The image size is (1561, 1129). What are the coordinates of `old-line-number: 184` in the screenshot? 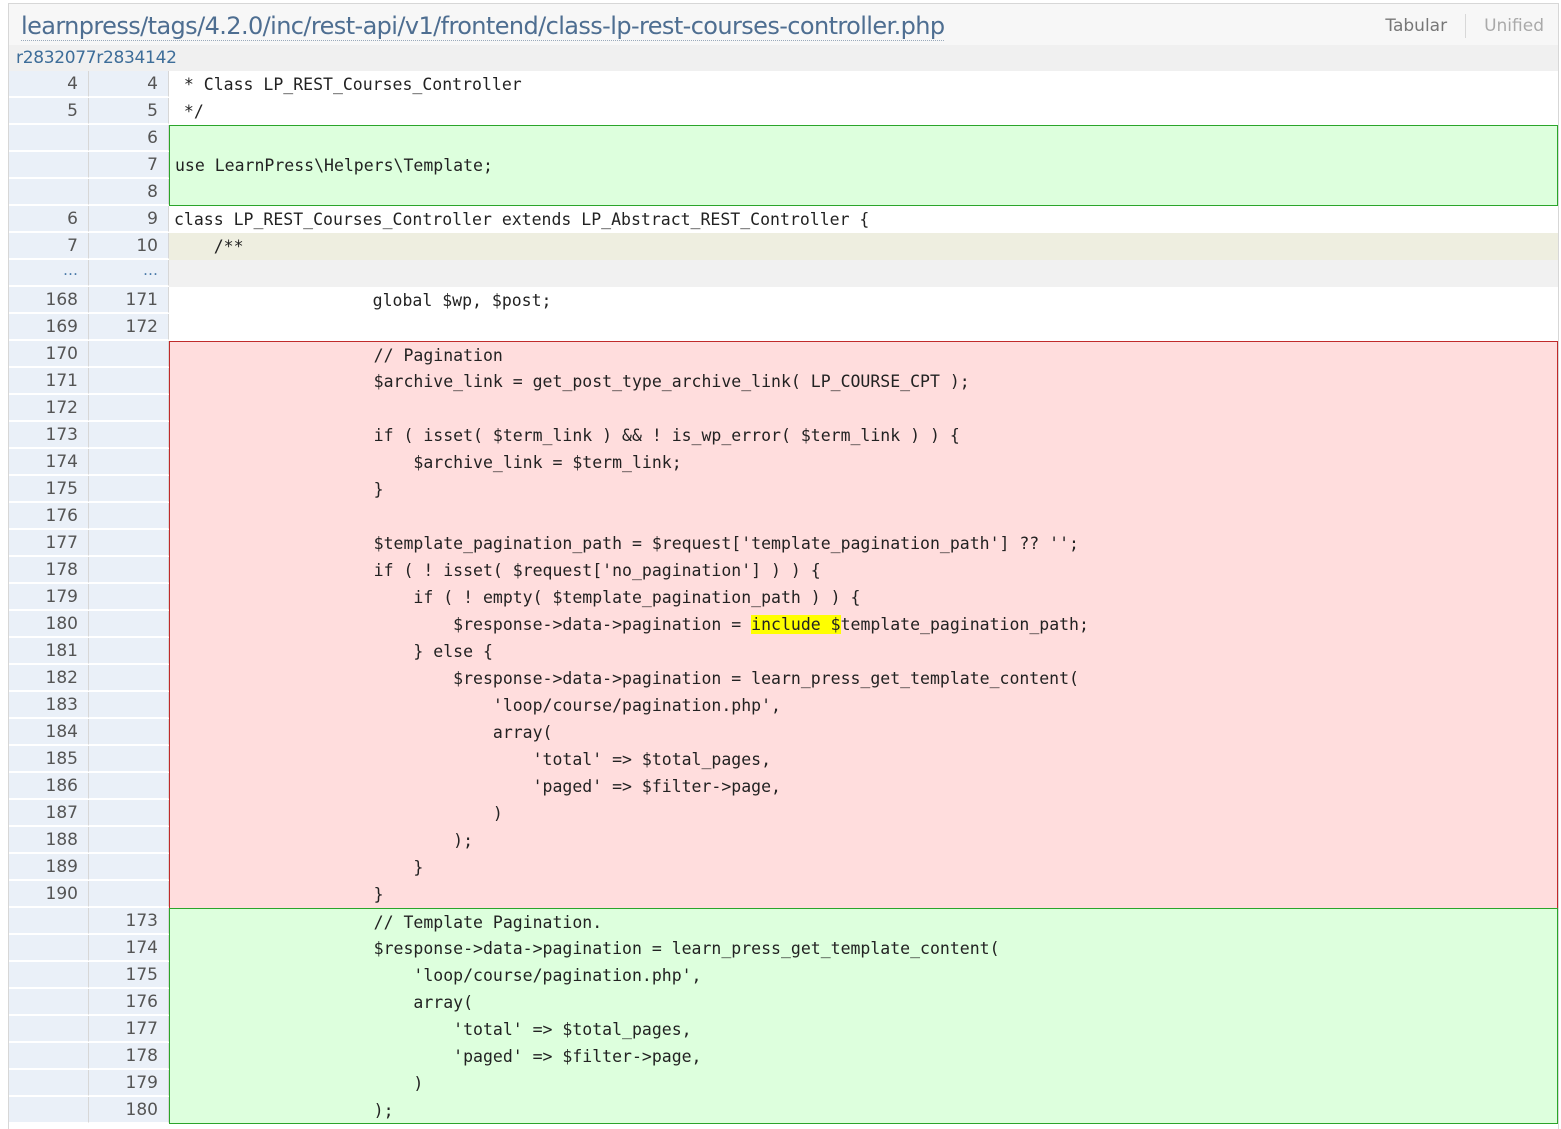 It's located at (49, 732).